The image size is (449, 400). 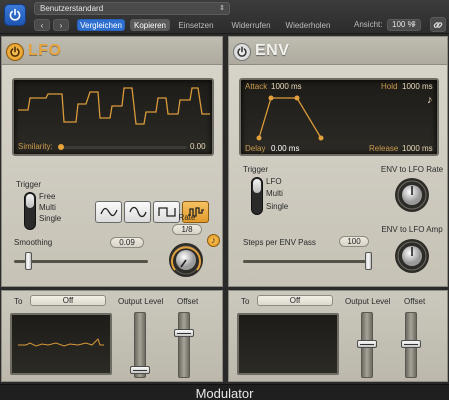 What do you see at coordinates (245, 301) in the screenshot?
I see `env-to-label: To` at bounding box center [245, 301].